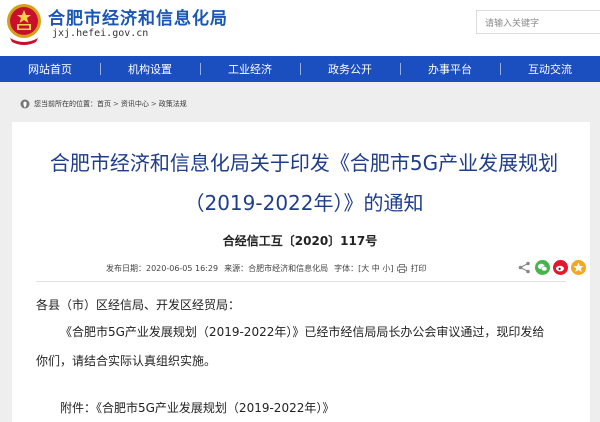 This screenshot has width=600, height=422. I want to click on print-icon, so click(402, 268).